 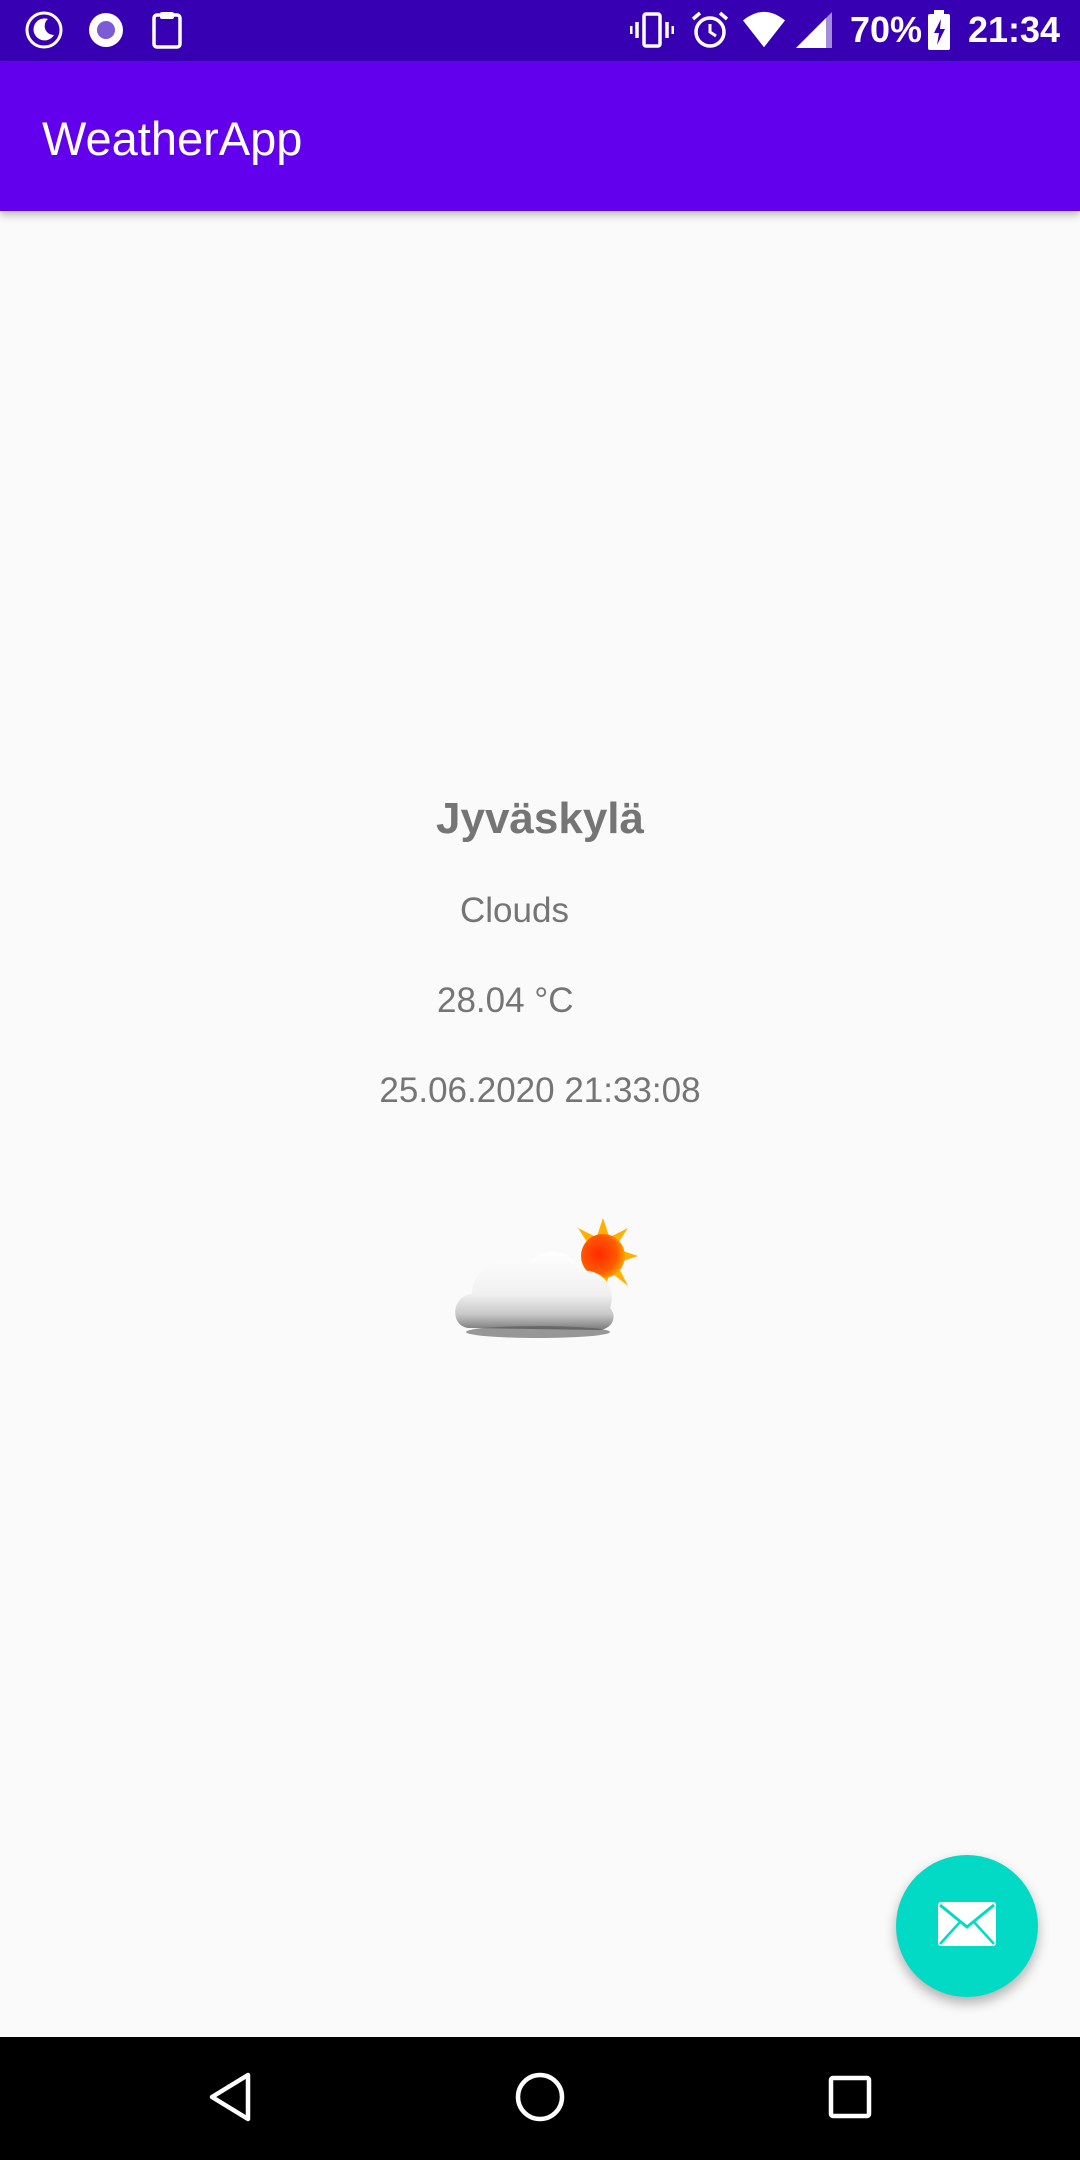 What do you see at coordinates (44, 30) in the screenshot?
I see `moon-icon` at bounding box center [44, 30].